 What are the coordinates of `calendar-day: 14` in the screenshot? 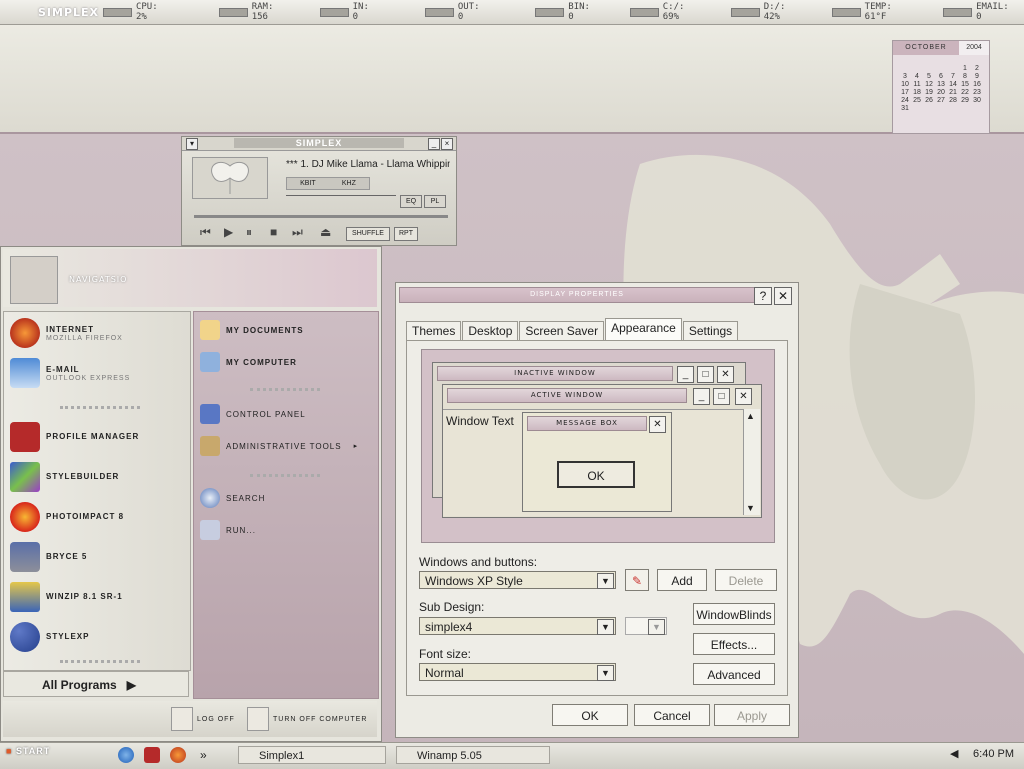 It's located at (953, 84).